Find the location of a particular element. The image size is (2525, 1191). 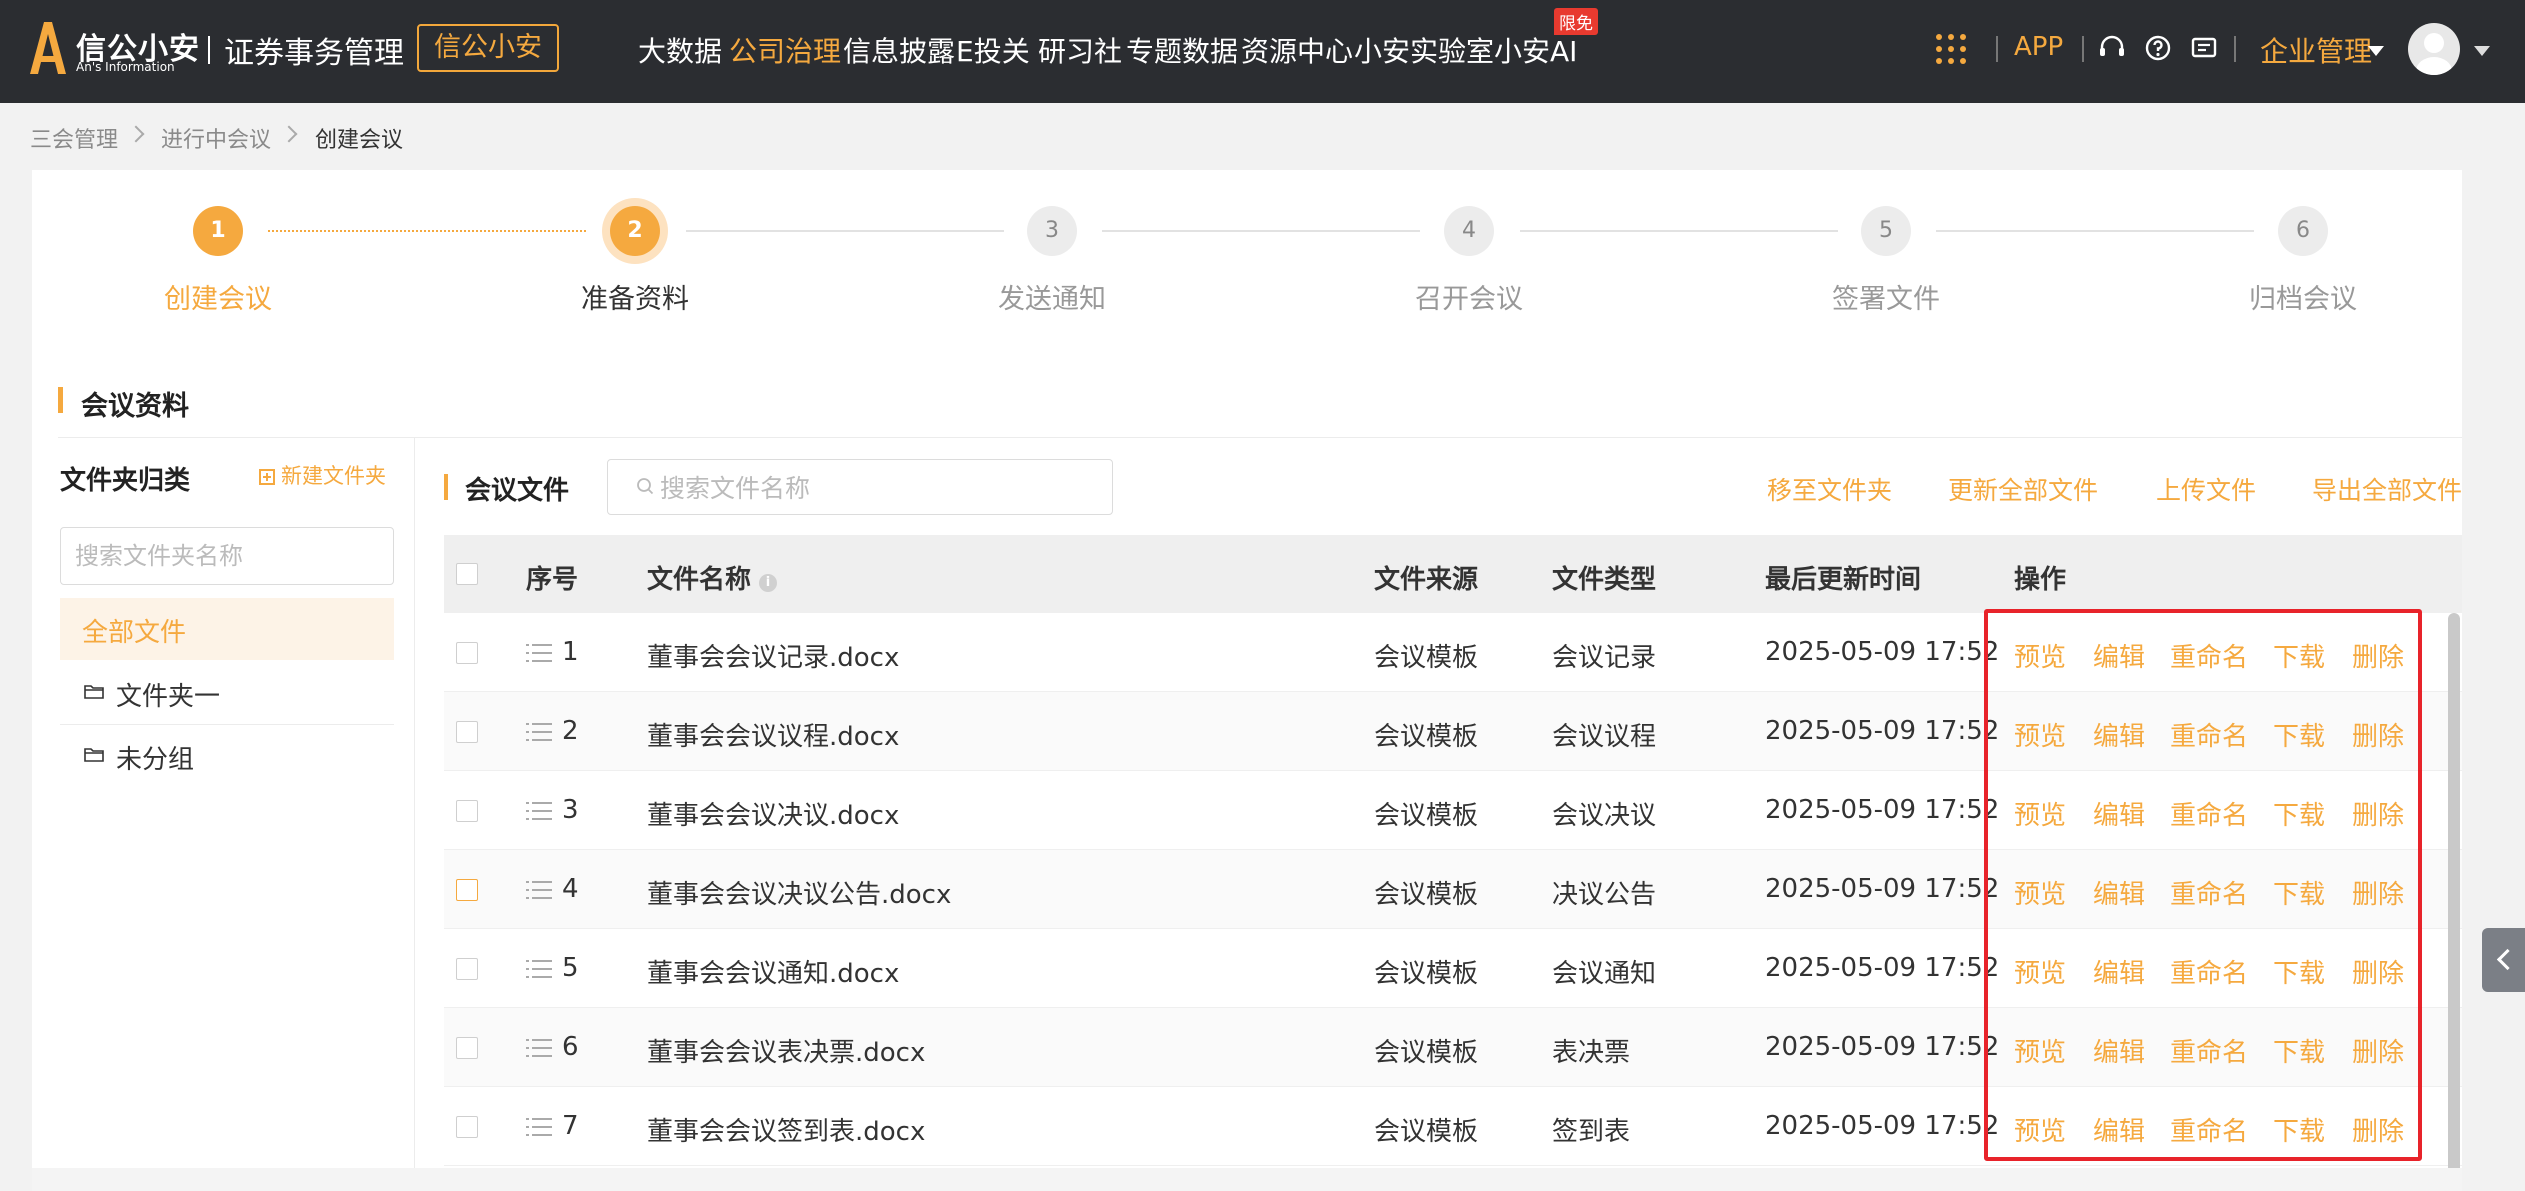

enterprise-menu: 企业管理 is located at coordinates (2316, 50).